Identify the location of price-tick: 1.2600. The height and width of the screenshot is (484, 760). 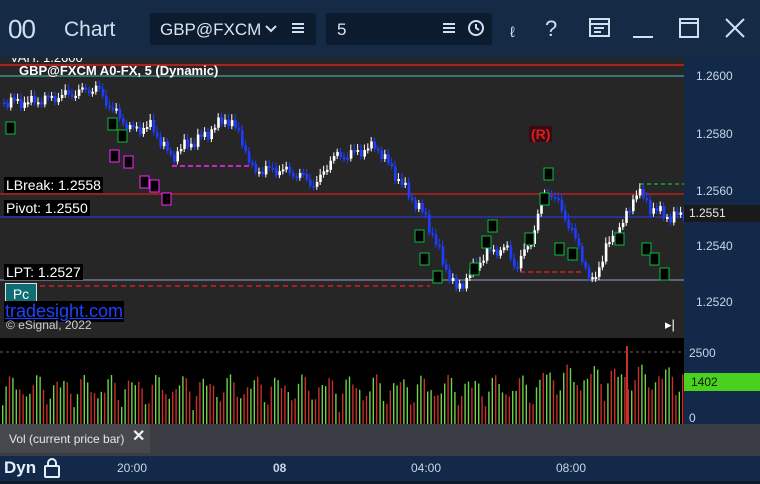
(714, 76).